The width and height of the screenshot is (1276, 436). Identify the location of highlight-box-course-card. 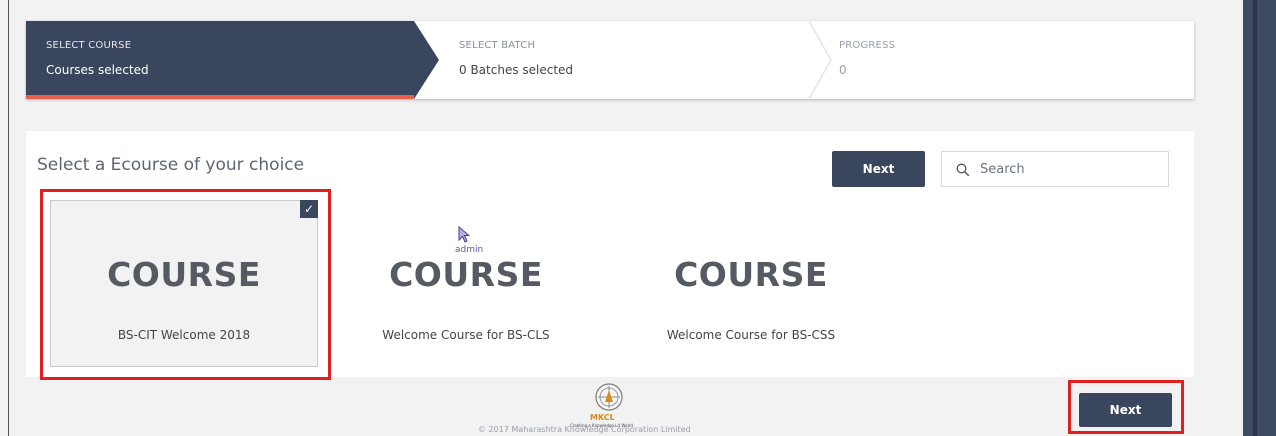
(185, 284).